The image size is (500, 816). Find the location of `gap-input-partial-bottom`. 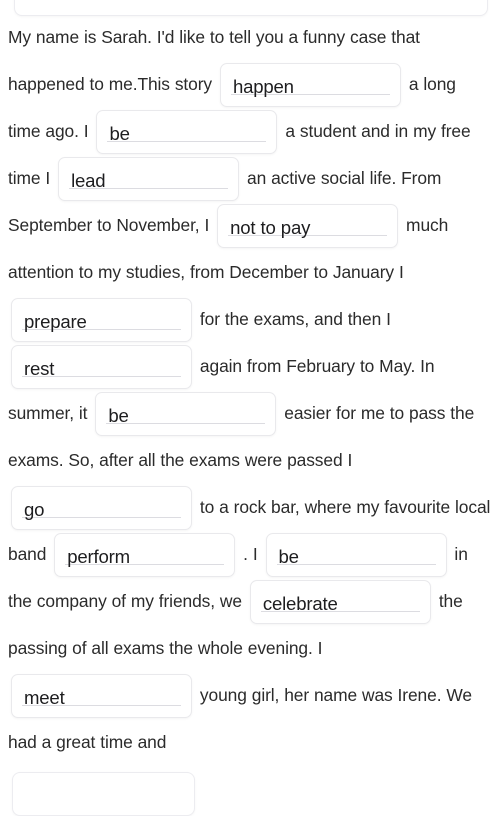

gap-input-partial-bottom is located at coordinates (103, 794).